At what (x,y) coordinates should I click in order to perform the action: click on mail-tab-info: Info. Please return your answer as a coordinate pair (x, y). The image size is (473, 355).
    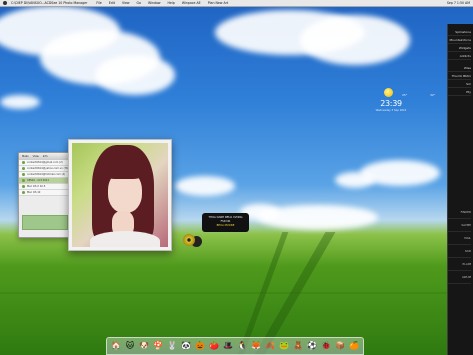
    Looking at the image, I should click on (45, 156).